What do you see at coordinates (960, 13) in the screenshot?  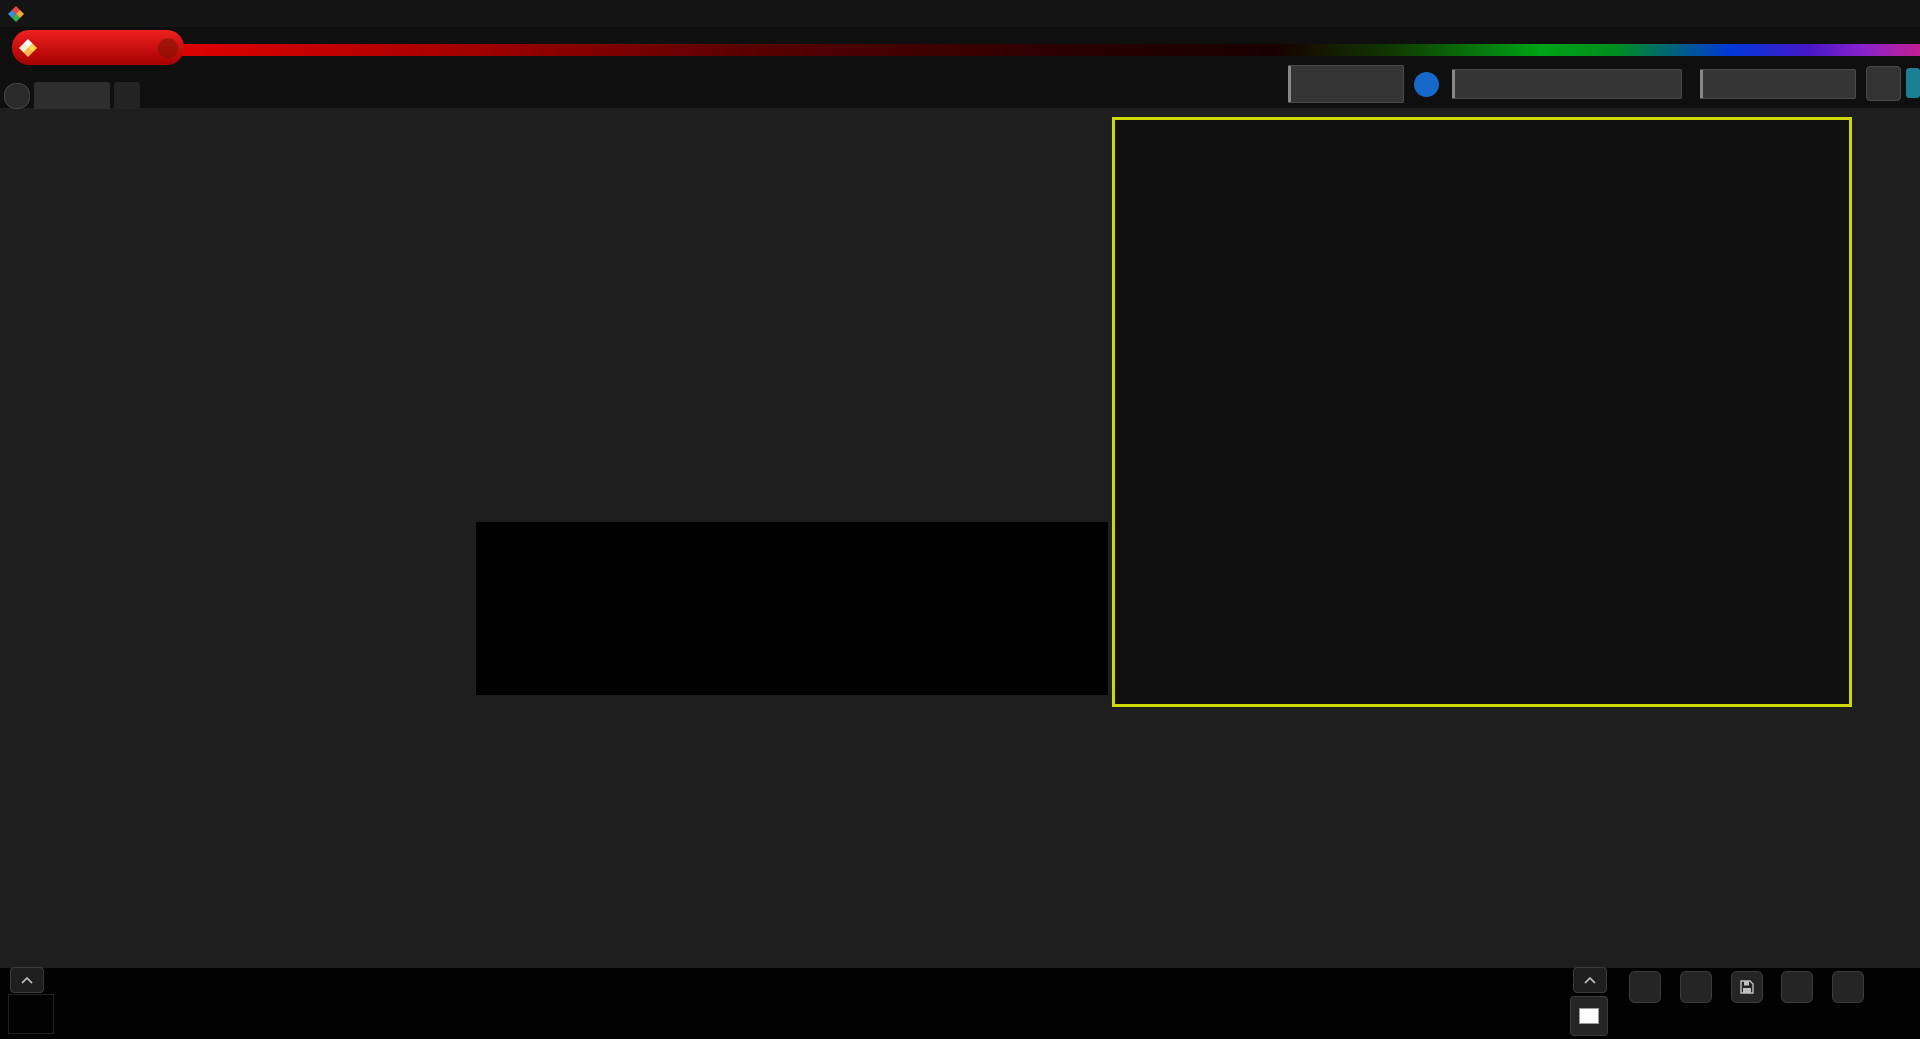 I see `title-bar` at bounding box center [960, 13].